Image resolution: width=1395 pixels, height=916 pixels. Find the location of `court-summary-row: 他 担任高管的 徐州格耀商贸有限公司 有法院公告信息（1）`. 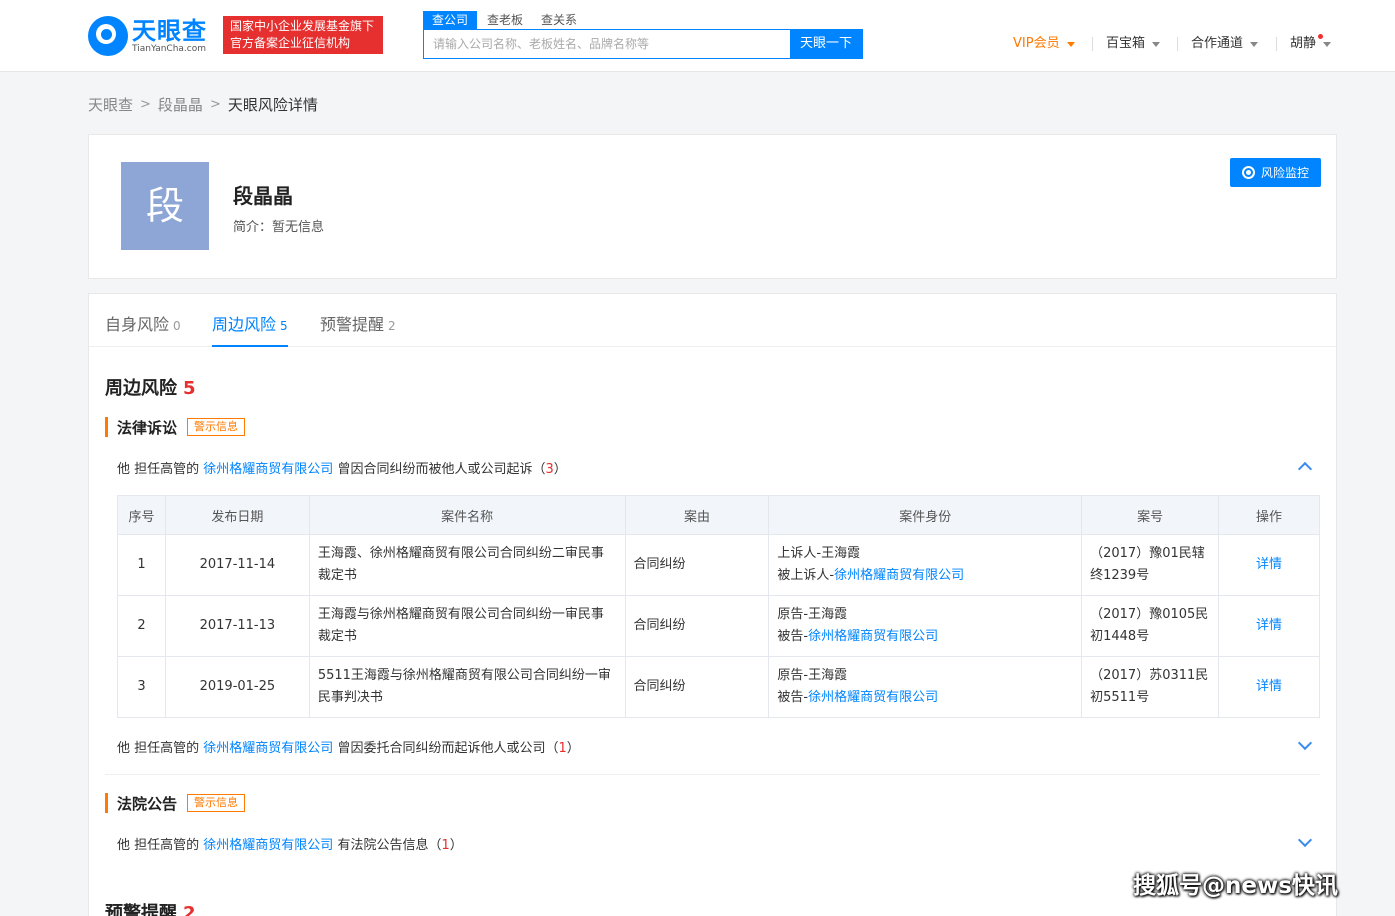

court-summary-row: 他 担任高管的 徐州格耀商贸有限公司 有法院公告信息（1） is located at coordinates (290, 843).